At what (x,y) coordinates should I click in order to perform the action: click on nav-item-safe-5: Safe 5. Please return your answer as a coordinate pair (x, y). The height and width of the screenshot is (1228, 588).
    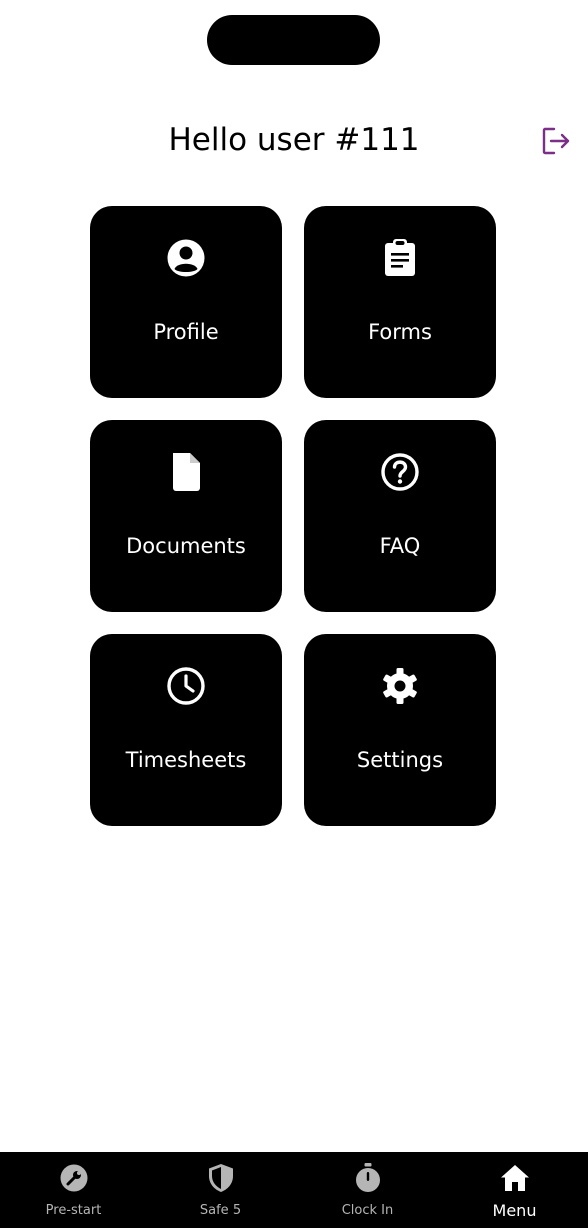
    Looking at the image, I should click on (220, 1190).